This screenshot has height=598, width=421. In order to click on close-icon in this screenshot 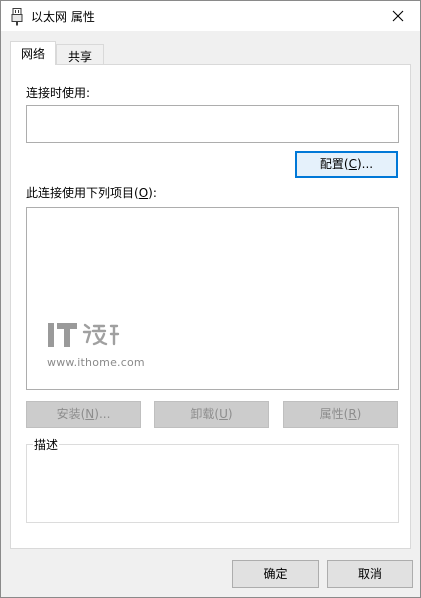, I will do `click(398, 16)`.